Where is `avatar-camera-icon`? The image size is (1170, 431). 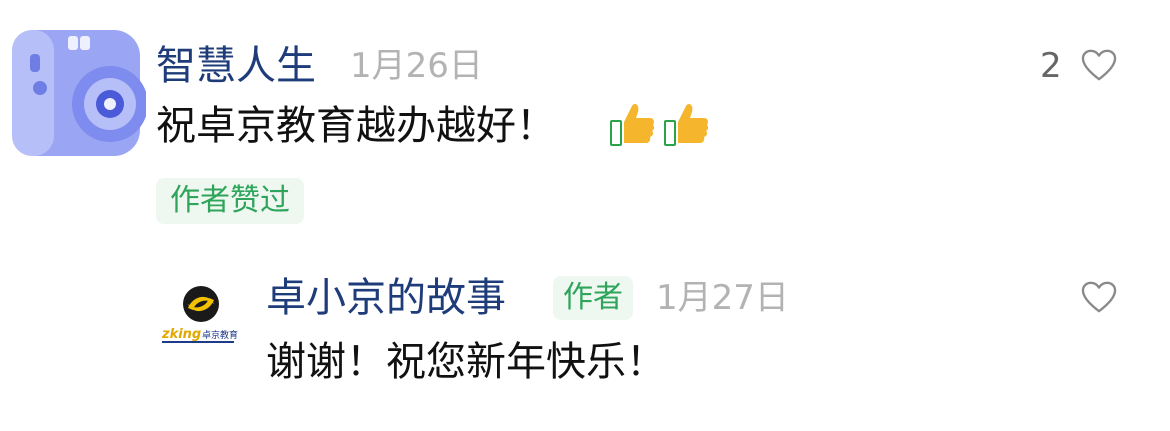 avatar-camera-icon is located at coordinates (78, 92).